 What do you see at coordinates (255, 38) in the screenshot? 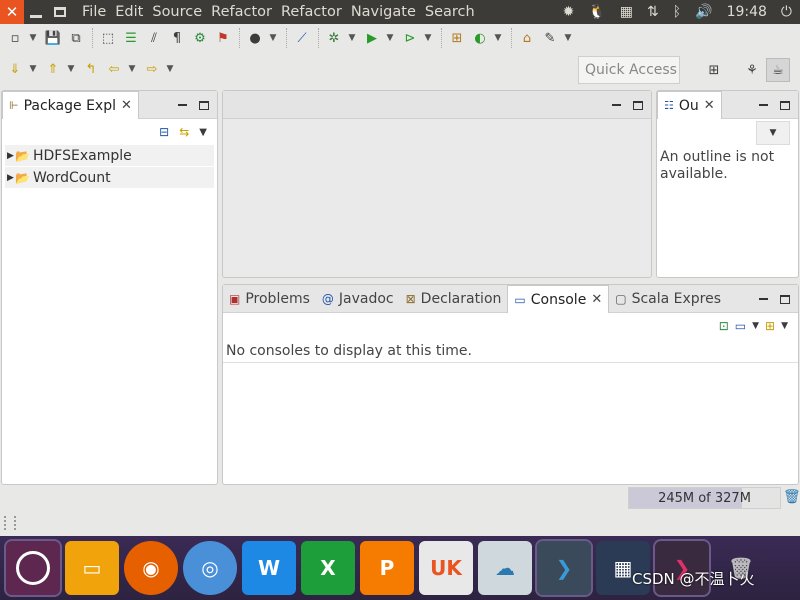
I see `profile-icon: ●` at bounding box center [255, 38].